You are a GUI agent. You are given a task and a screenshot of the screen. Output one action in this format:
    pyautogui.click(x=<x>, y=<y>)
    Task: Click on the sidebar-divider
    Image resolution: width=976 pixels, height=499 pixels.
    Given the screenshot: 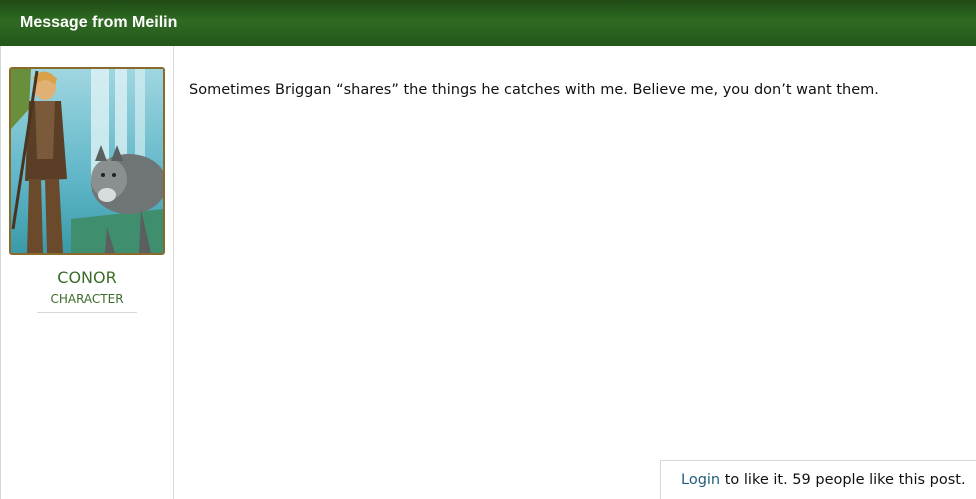 What is the action you would take?
    pyautogui.click(x=87, y=312)
    